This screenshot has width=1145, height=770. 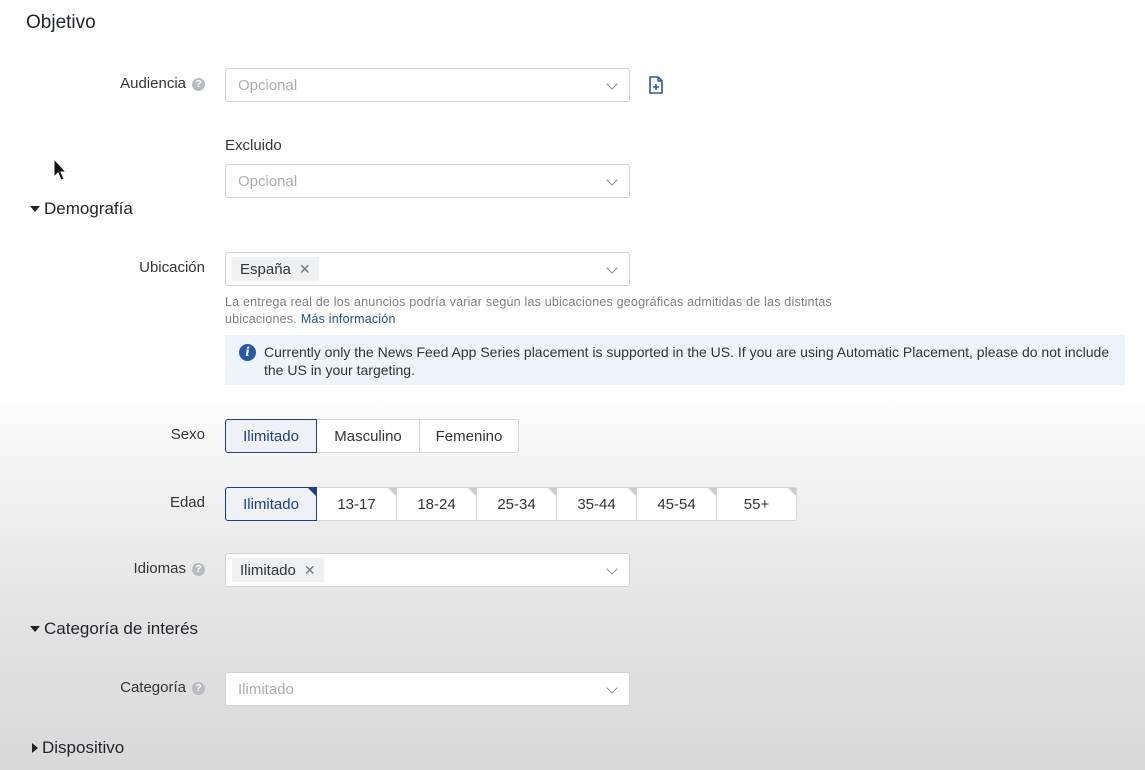 What do you see at coordinates (159, 568) in the screenshot?
I see `languages-label-text: Idiomas` at bounding box center [159, 568].